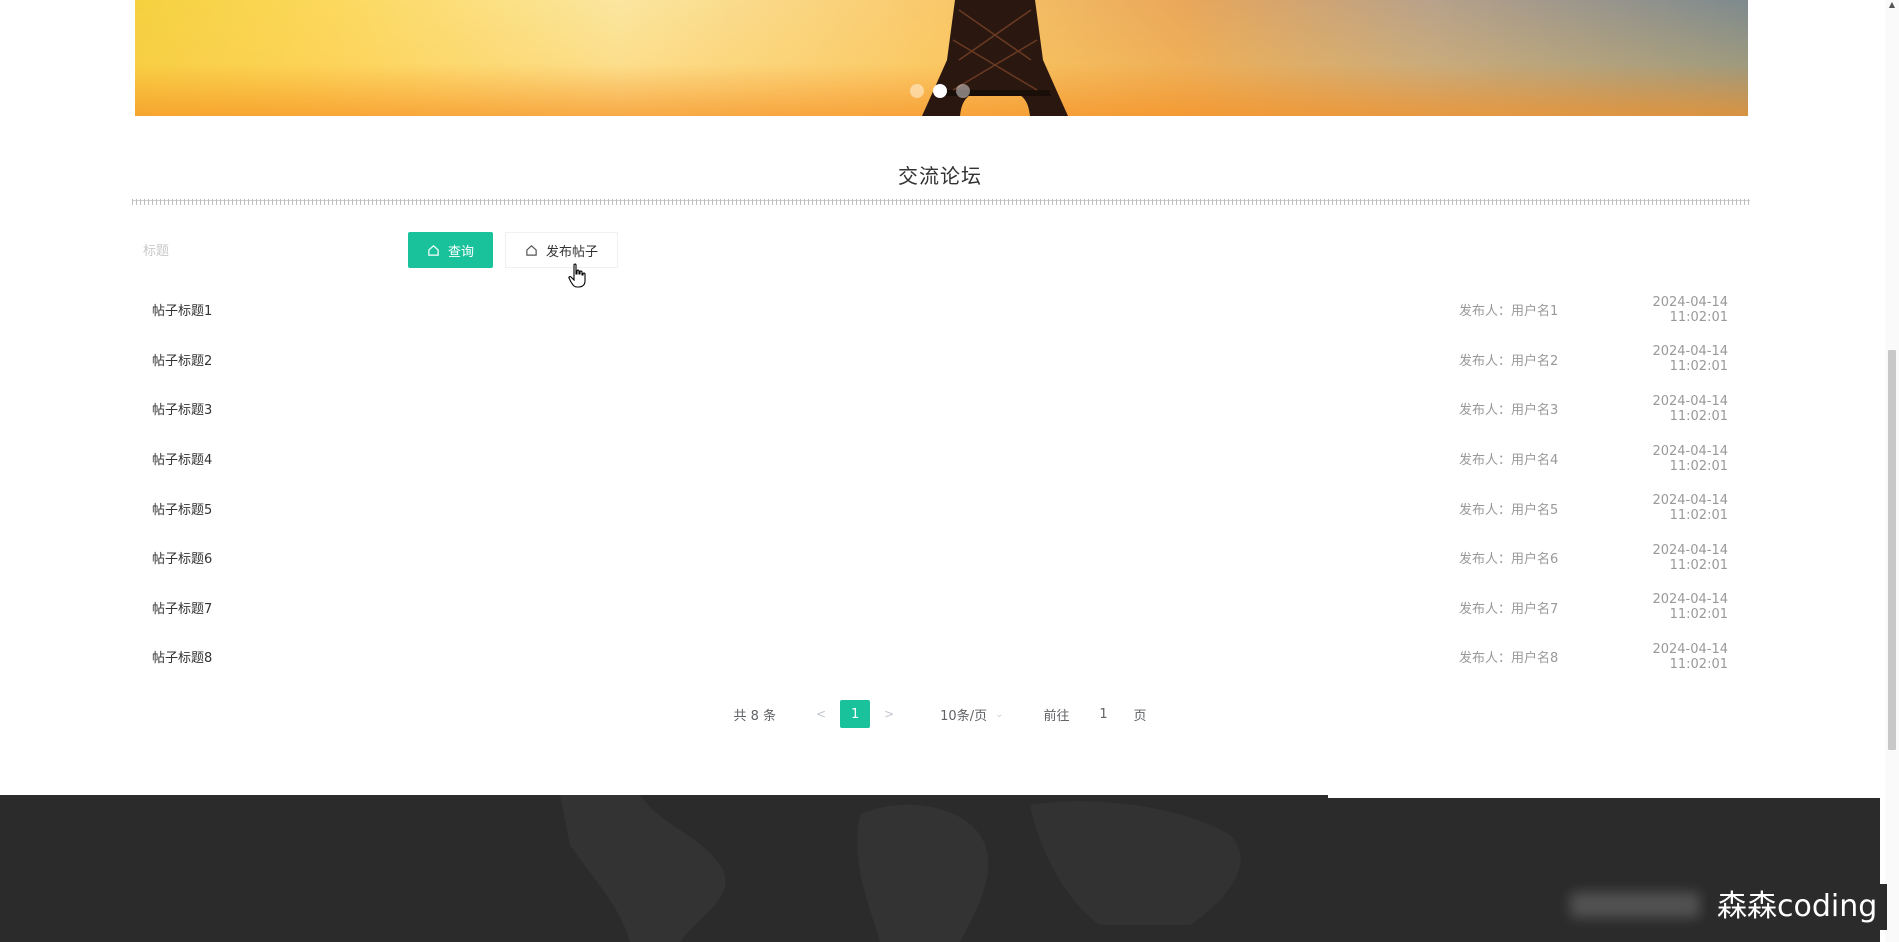 Image resolution: width=1899 pixels, height=942 pixels. I want to click on post-row: 帖子标题4 发布人：用户名4 2024-04-14 11:02:01, so click(941, 459).